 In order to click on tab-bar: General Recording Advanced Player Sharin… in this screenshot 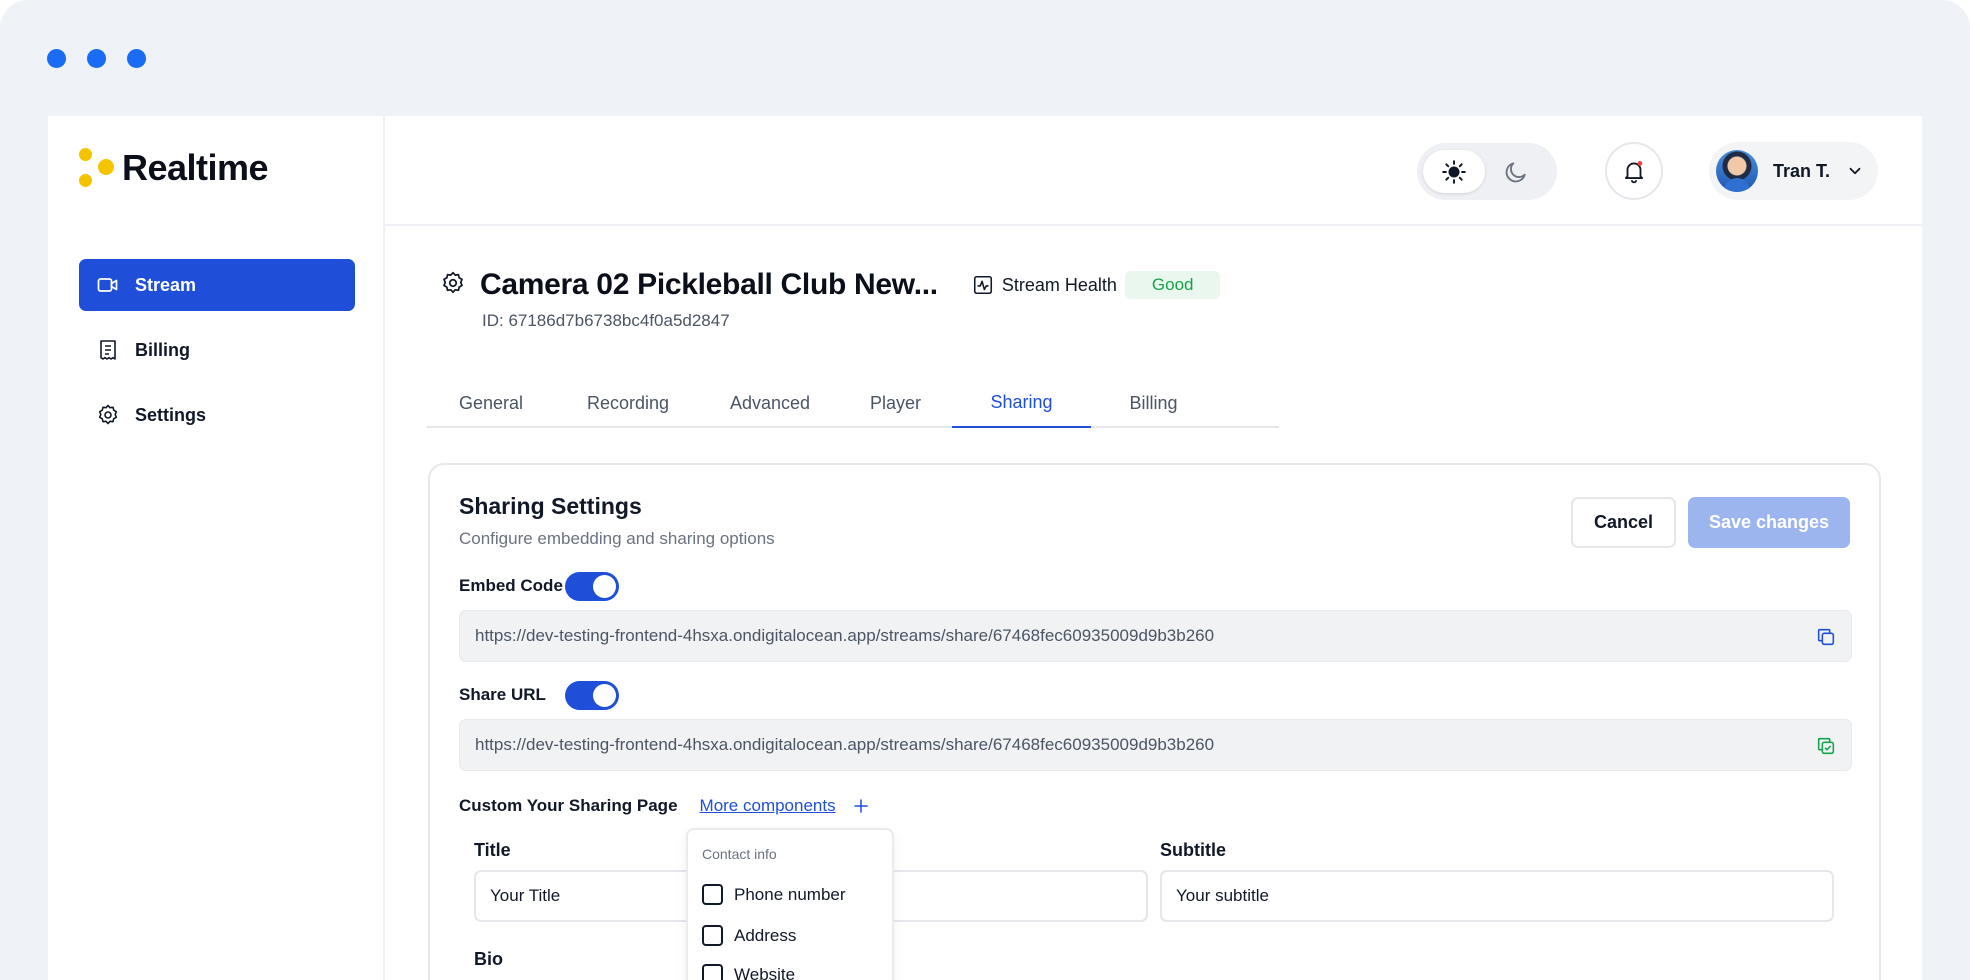, I will do `click(853, 403)`.